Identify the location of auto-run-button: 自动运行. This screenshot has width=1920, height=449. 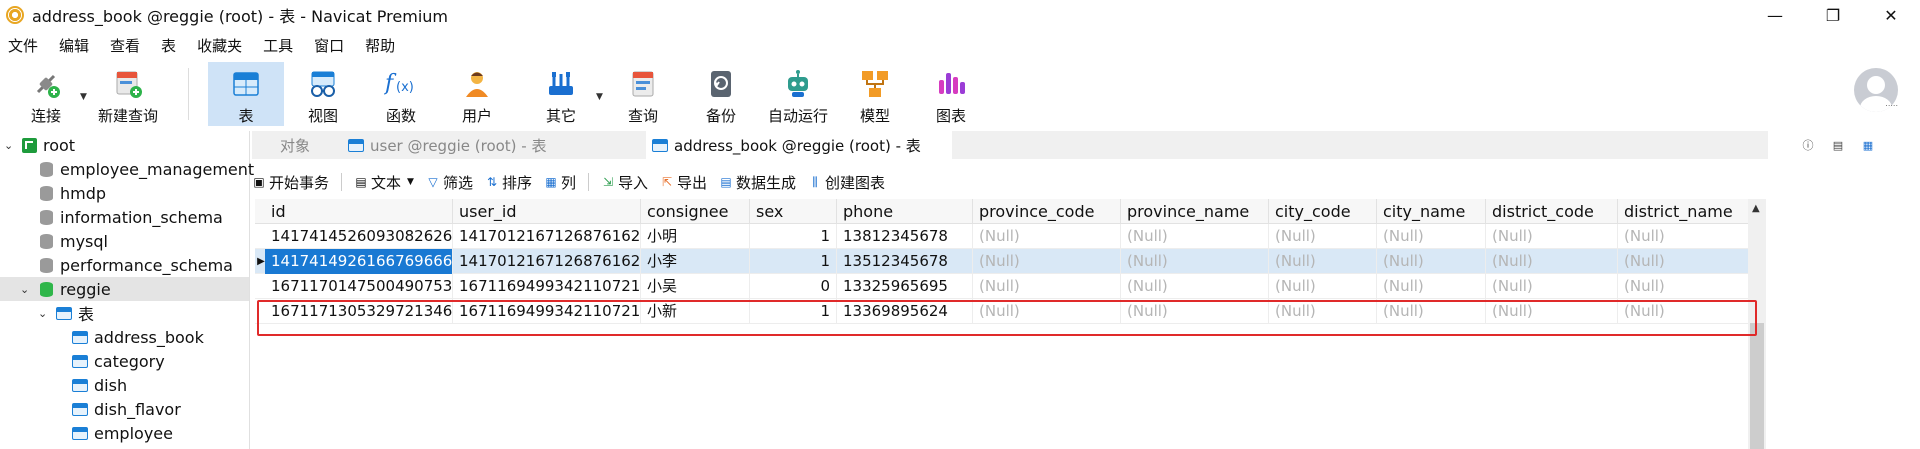
(798, 94).